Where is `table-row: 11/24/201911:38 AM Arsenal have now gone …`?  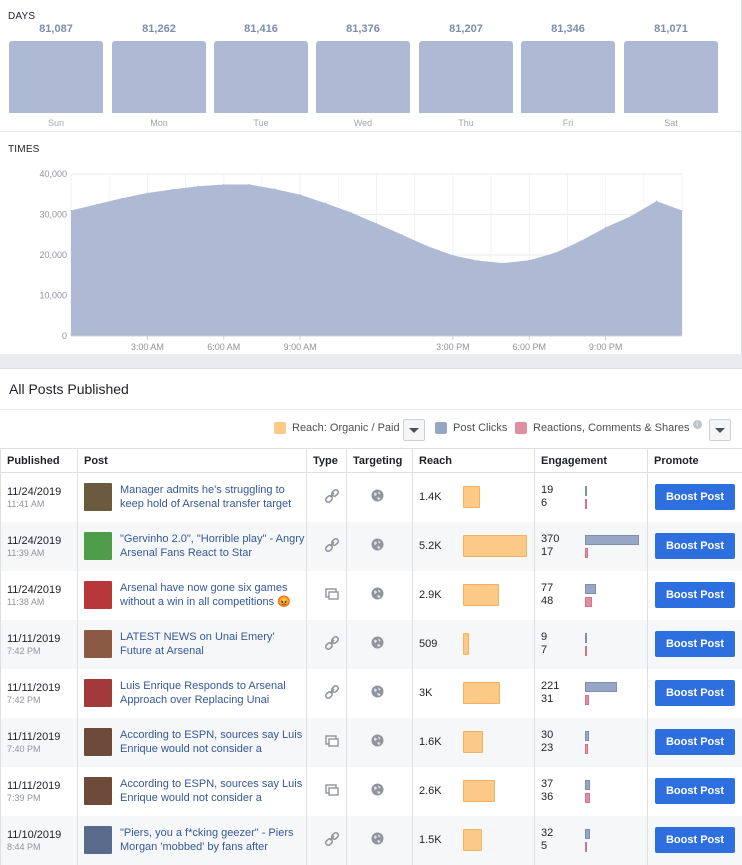
table-row: 11/24/201911:38 AM Arsenal have now gone … is located at coordinates (371, 595).